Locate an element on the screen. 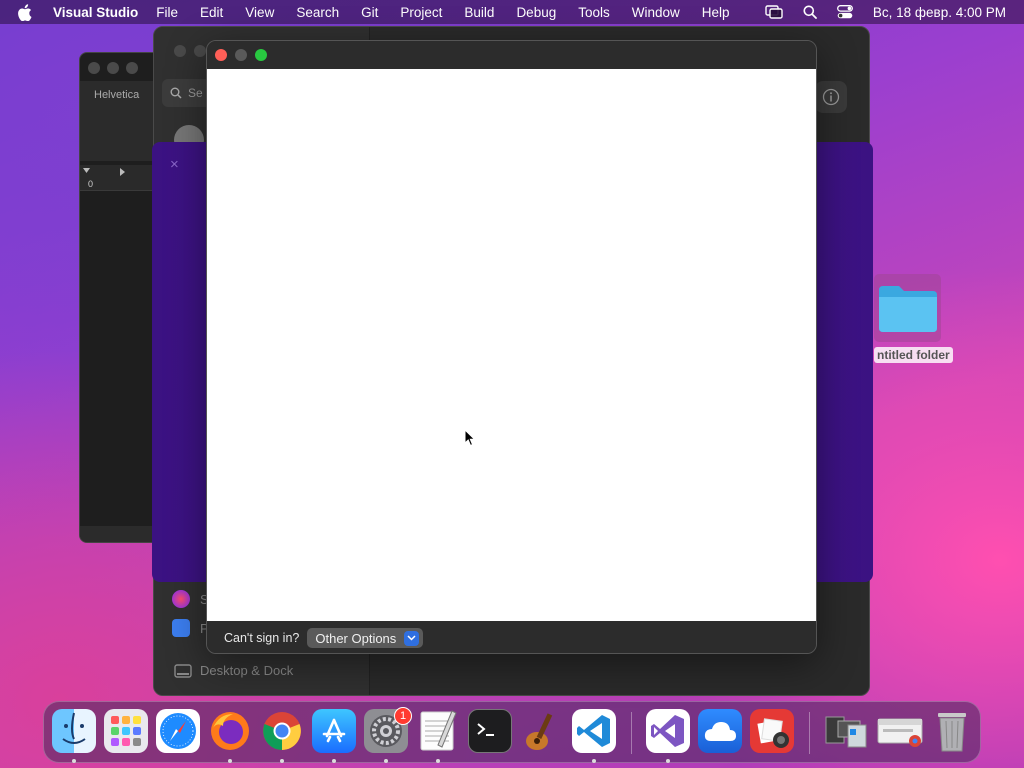 The image size is (1024, 768). menu-help: Help is located at coordinates (716, 12).